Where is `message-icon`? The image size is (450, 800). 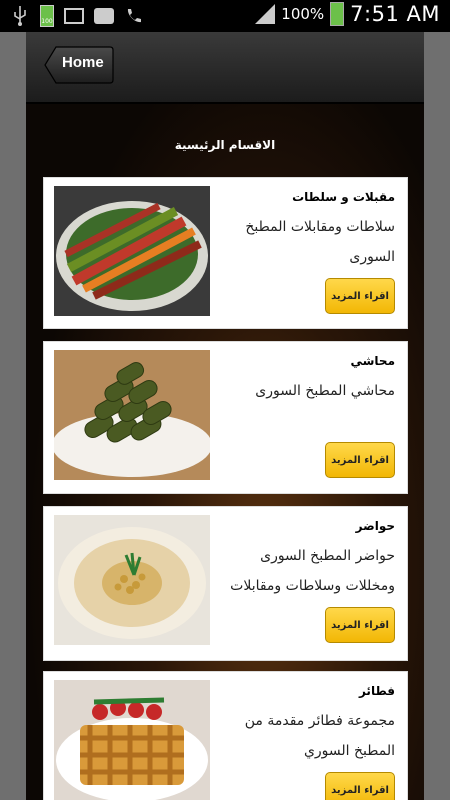 message-icon is located at coordinates (104, 16).